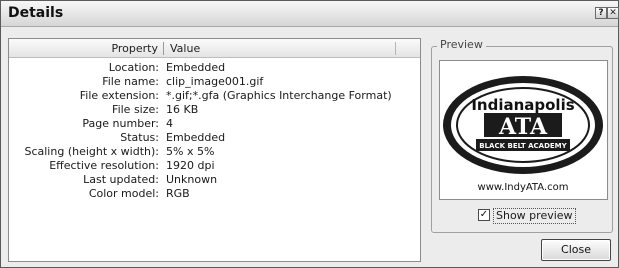  I want to click on close-button: Close, so click(576, 250).